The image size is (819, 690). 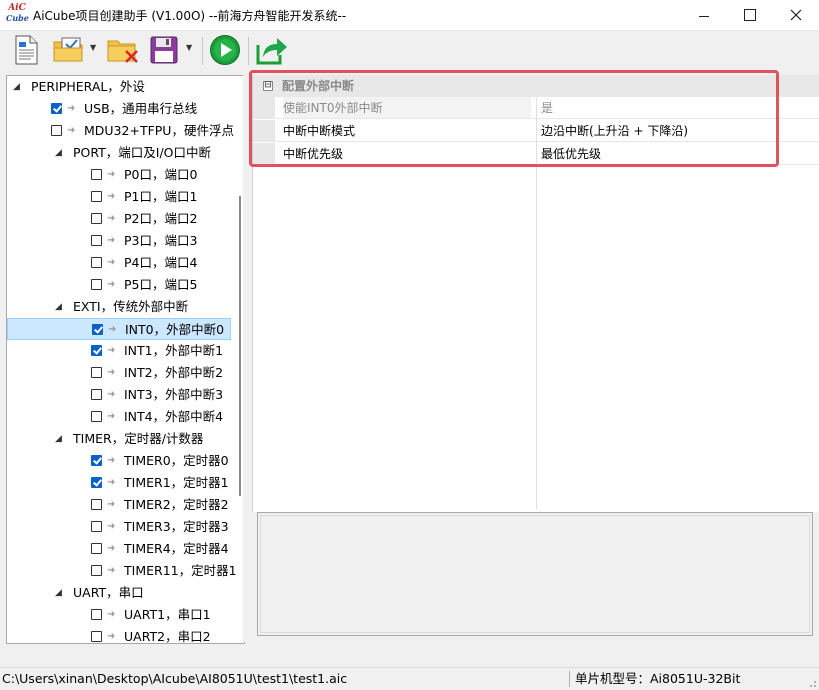 What do you see at coordinates (161, 174) in the screenshot?
I see `tree-item-label: P0口，端口0` at bounding box center [161, 174].